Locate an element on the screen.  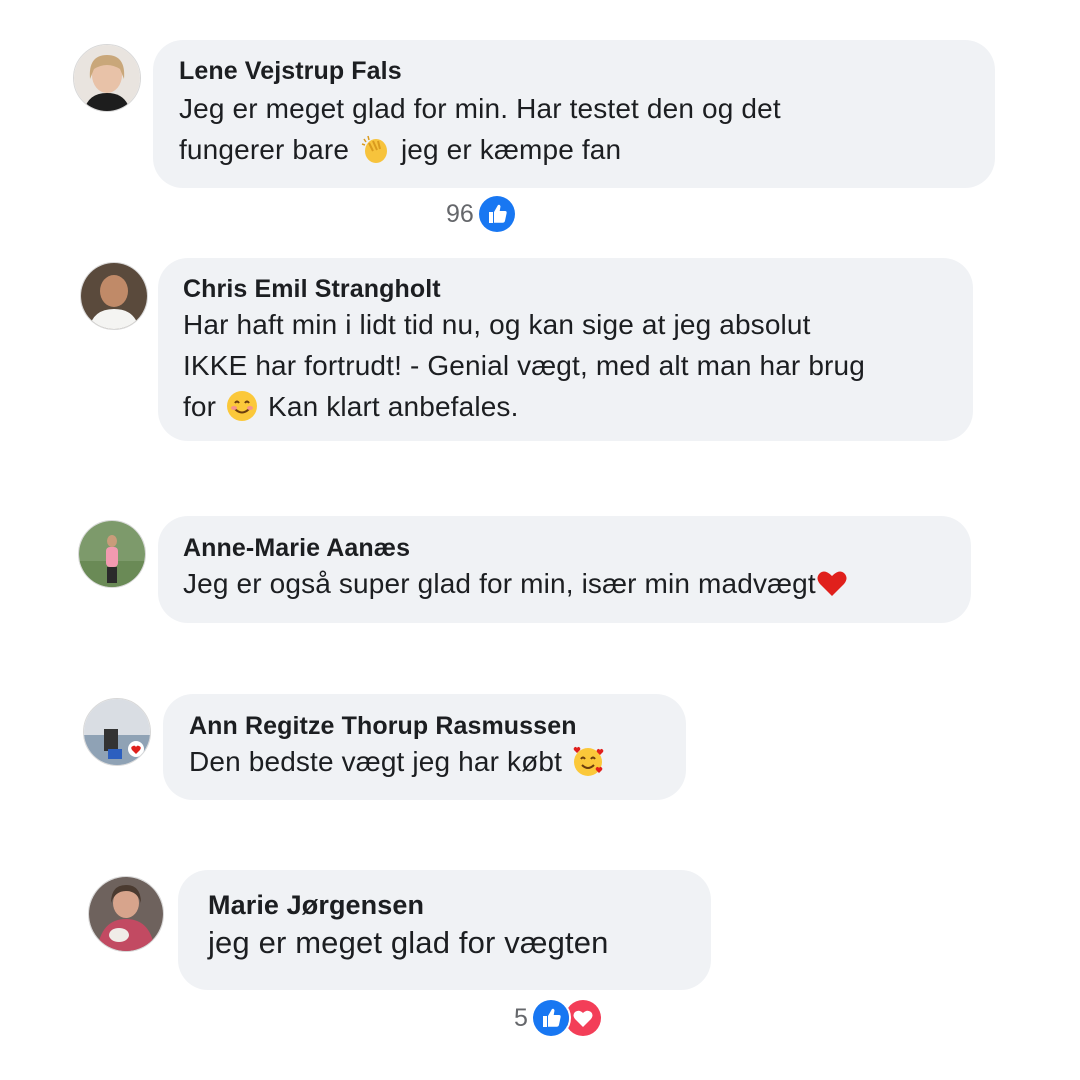
reaction-count: 5 is located at coordinates (521, 1017).